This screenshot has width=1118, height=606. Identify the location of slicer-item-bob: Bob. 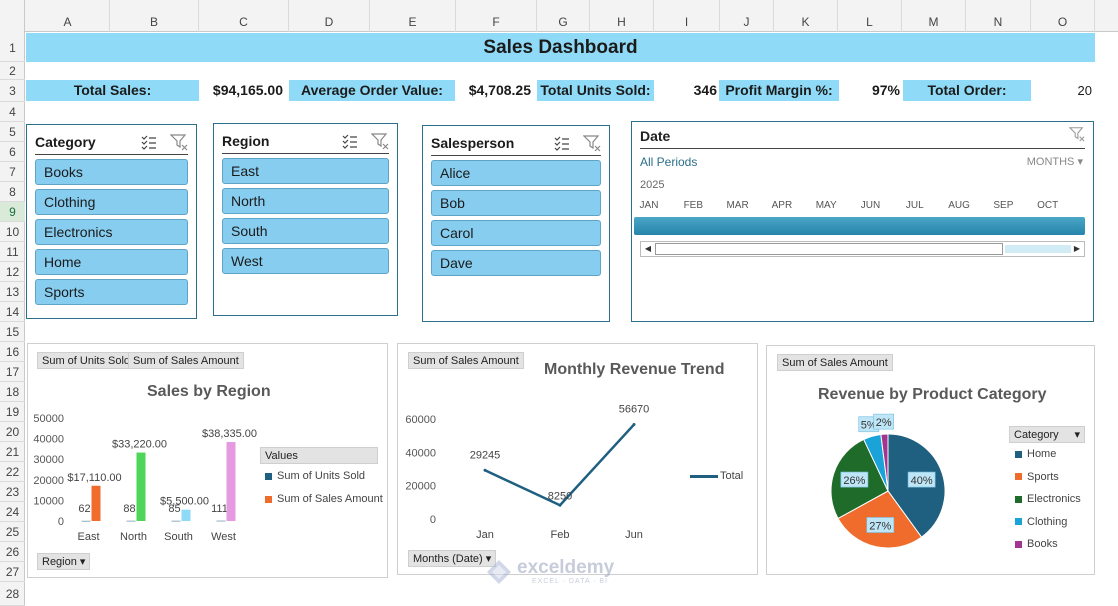
(516, 203).